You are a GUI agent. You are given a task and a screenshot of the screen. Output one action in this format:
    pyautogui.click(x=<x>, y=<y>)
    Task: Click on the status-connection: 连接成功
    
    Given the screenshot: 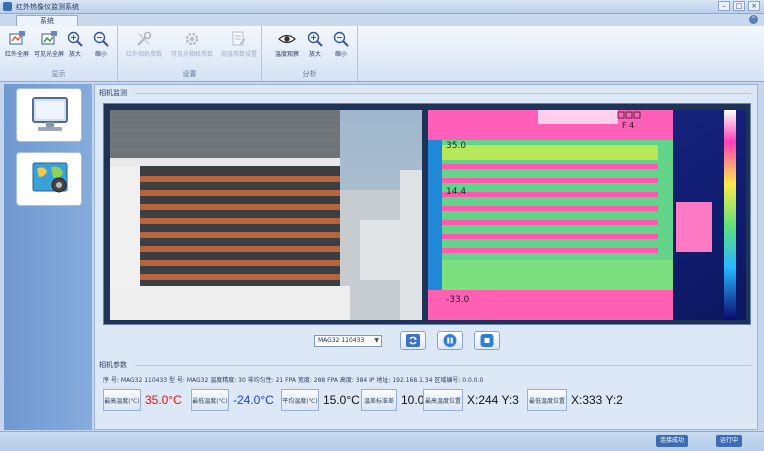 What is the action you would take?
    pyautogui.click(x=672, y=441)
    